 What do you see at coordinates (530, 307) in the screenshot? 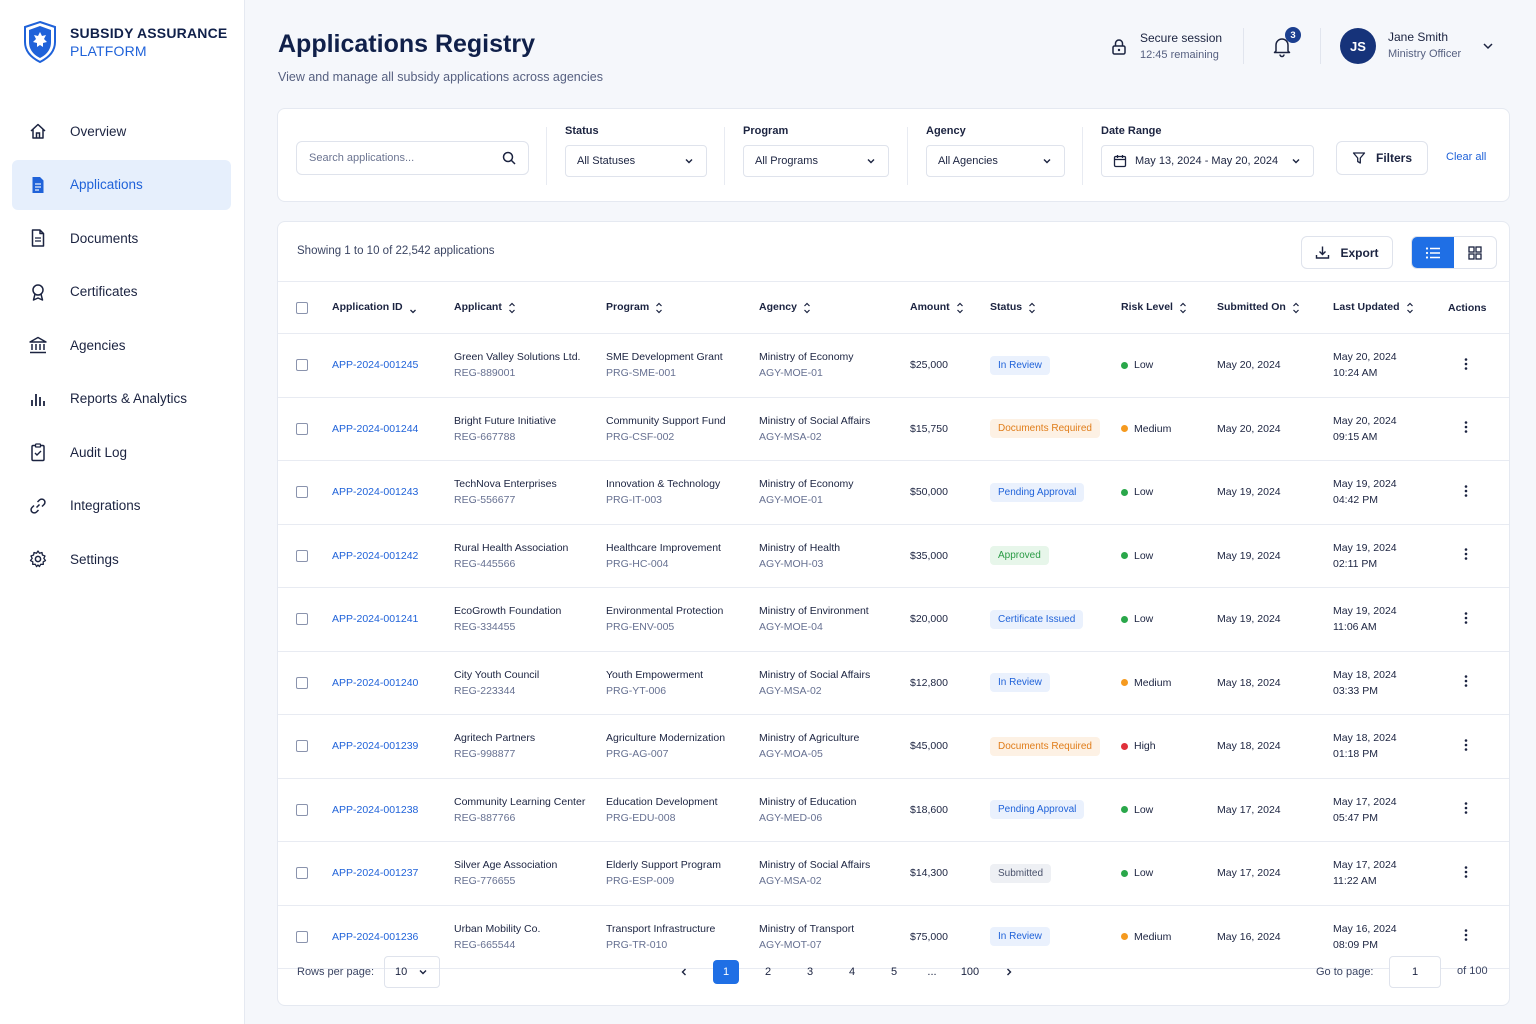
I see `column-header: Applicant` at bounding box center [530, 307].